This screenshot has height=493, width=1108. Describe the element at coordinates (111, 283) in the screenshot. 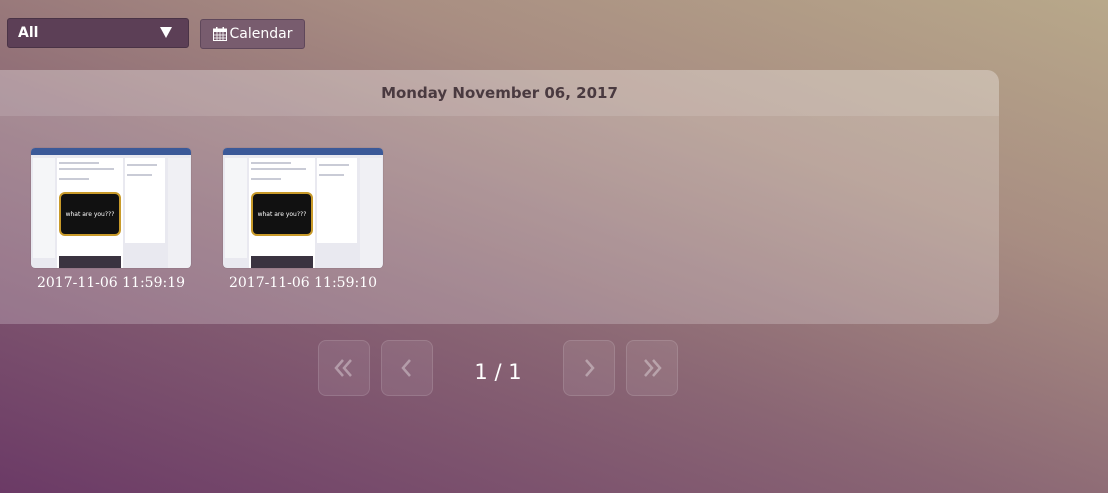

I see `screenshot-timestamp: 2017-11-06 11:59:19` at that location.